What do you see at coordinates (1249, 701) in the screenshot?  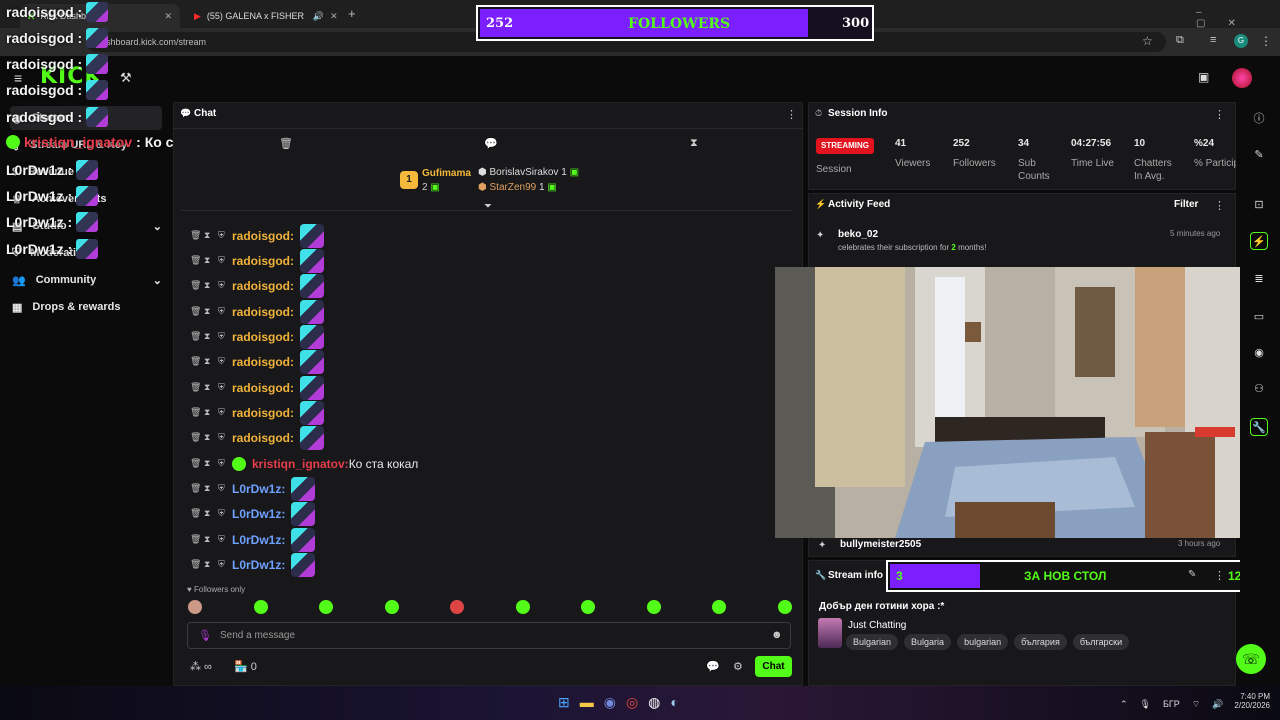 I see `clock: 7:40 PM 2/20/2026` at bounding box center [1249, 701].